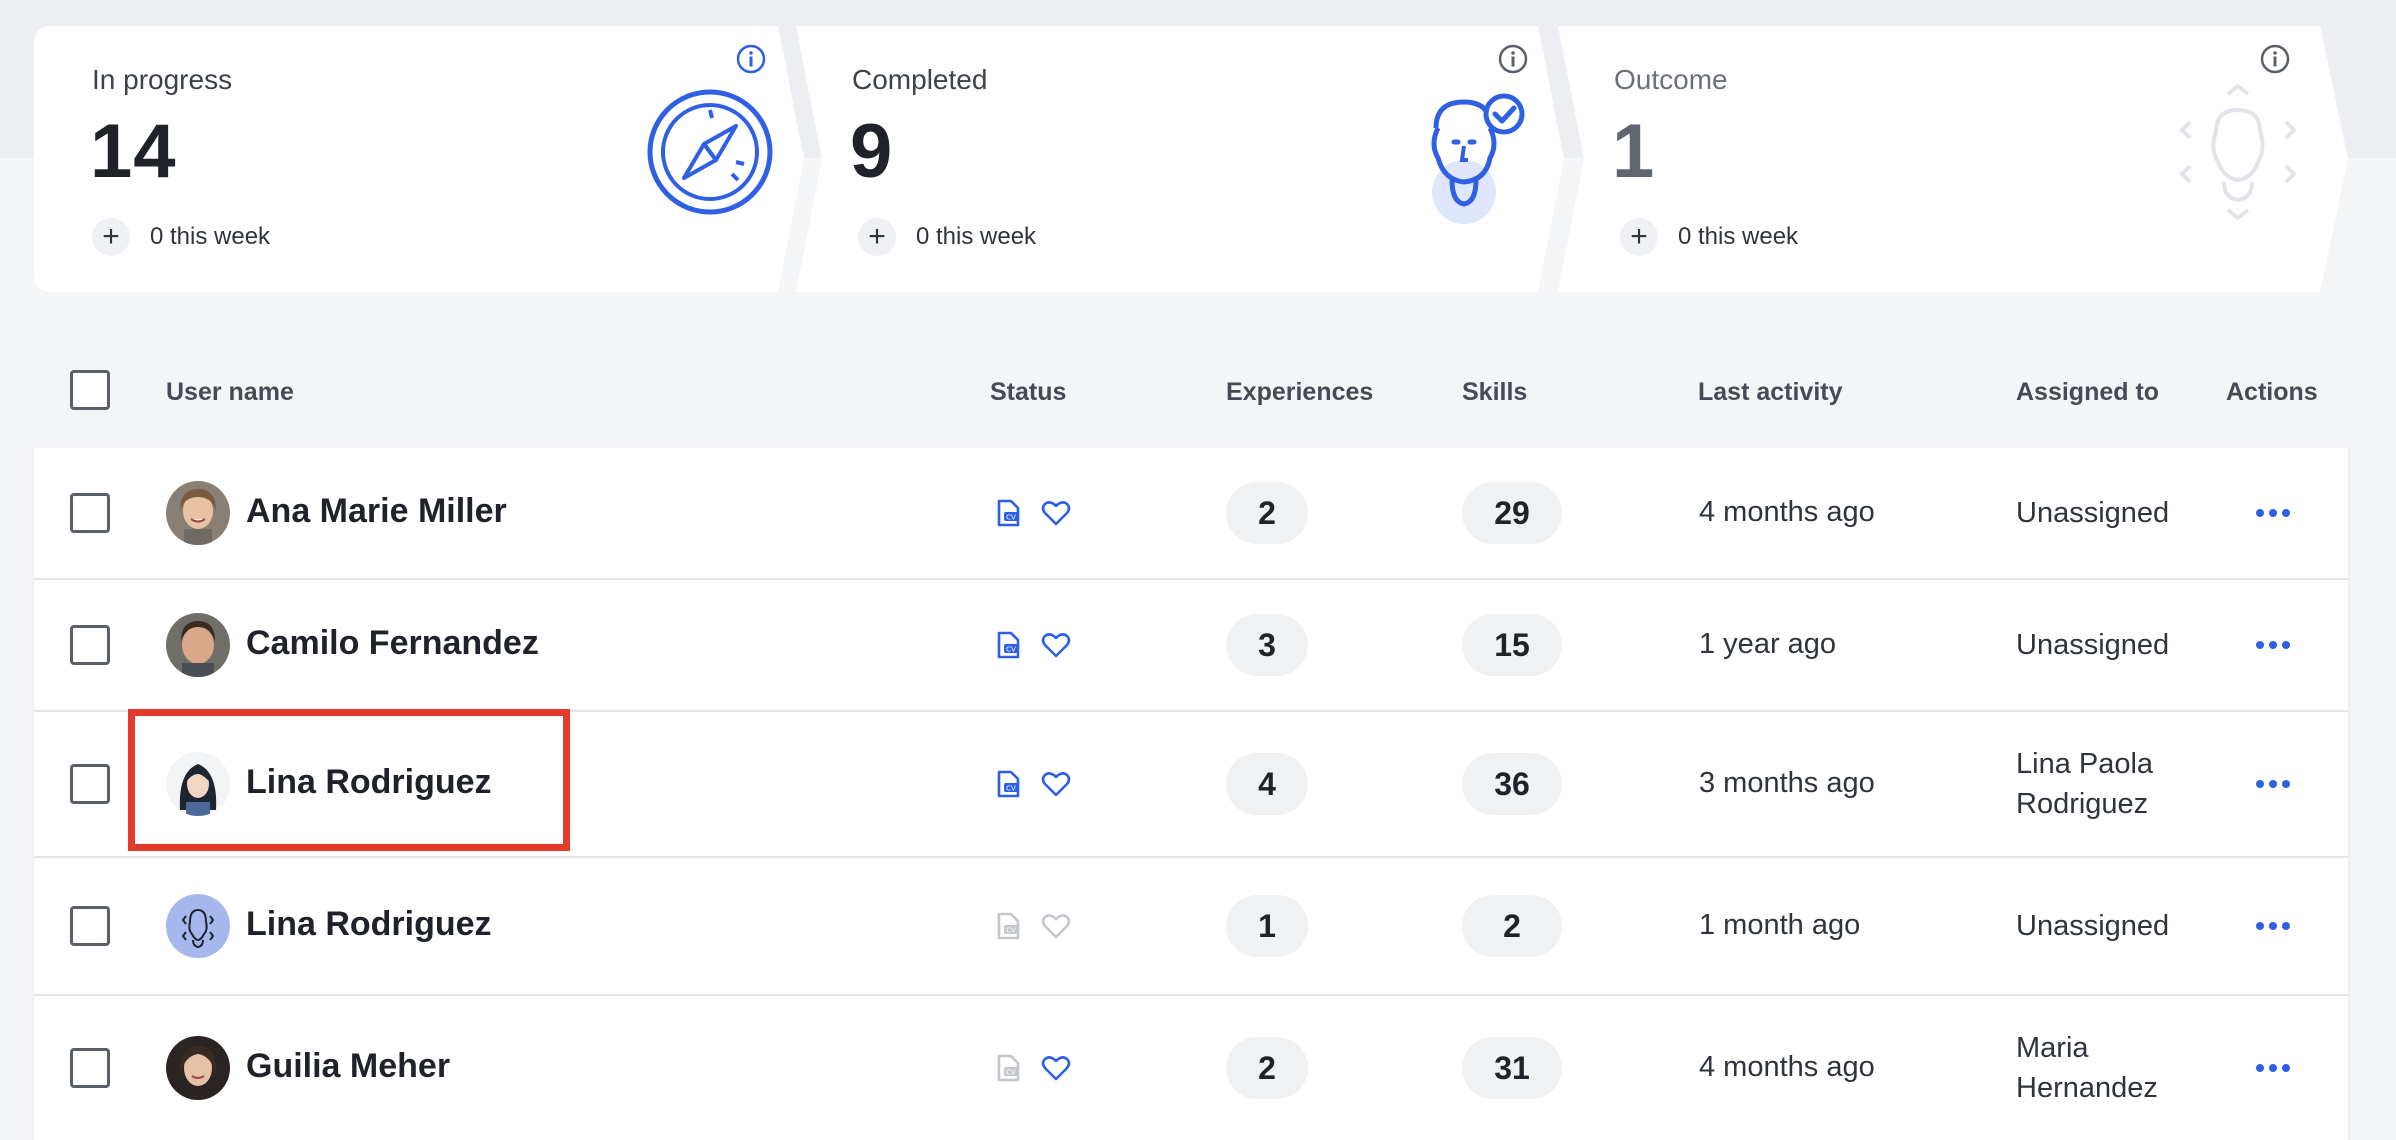 This screenshot has width=2396, height=1140. Describe the element at coordinates (1780, 925) in the screenshot. I see `last-activity: 1 month ago` at that location.